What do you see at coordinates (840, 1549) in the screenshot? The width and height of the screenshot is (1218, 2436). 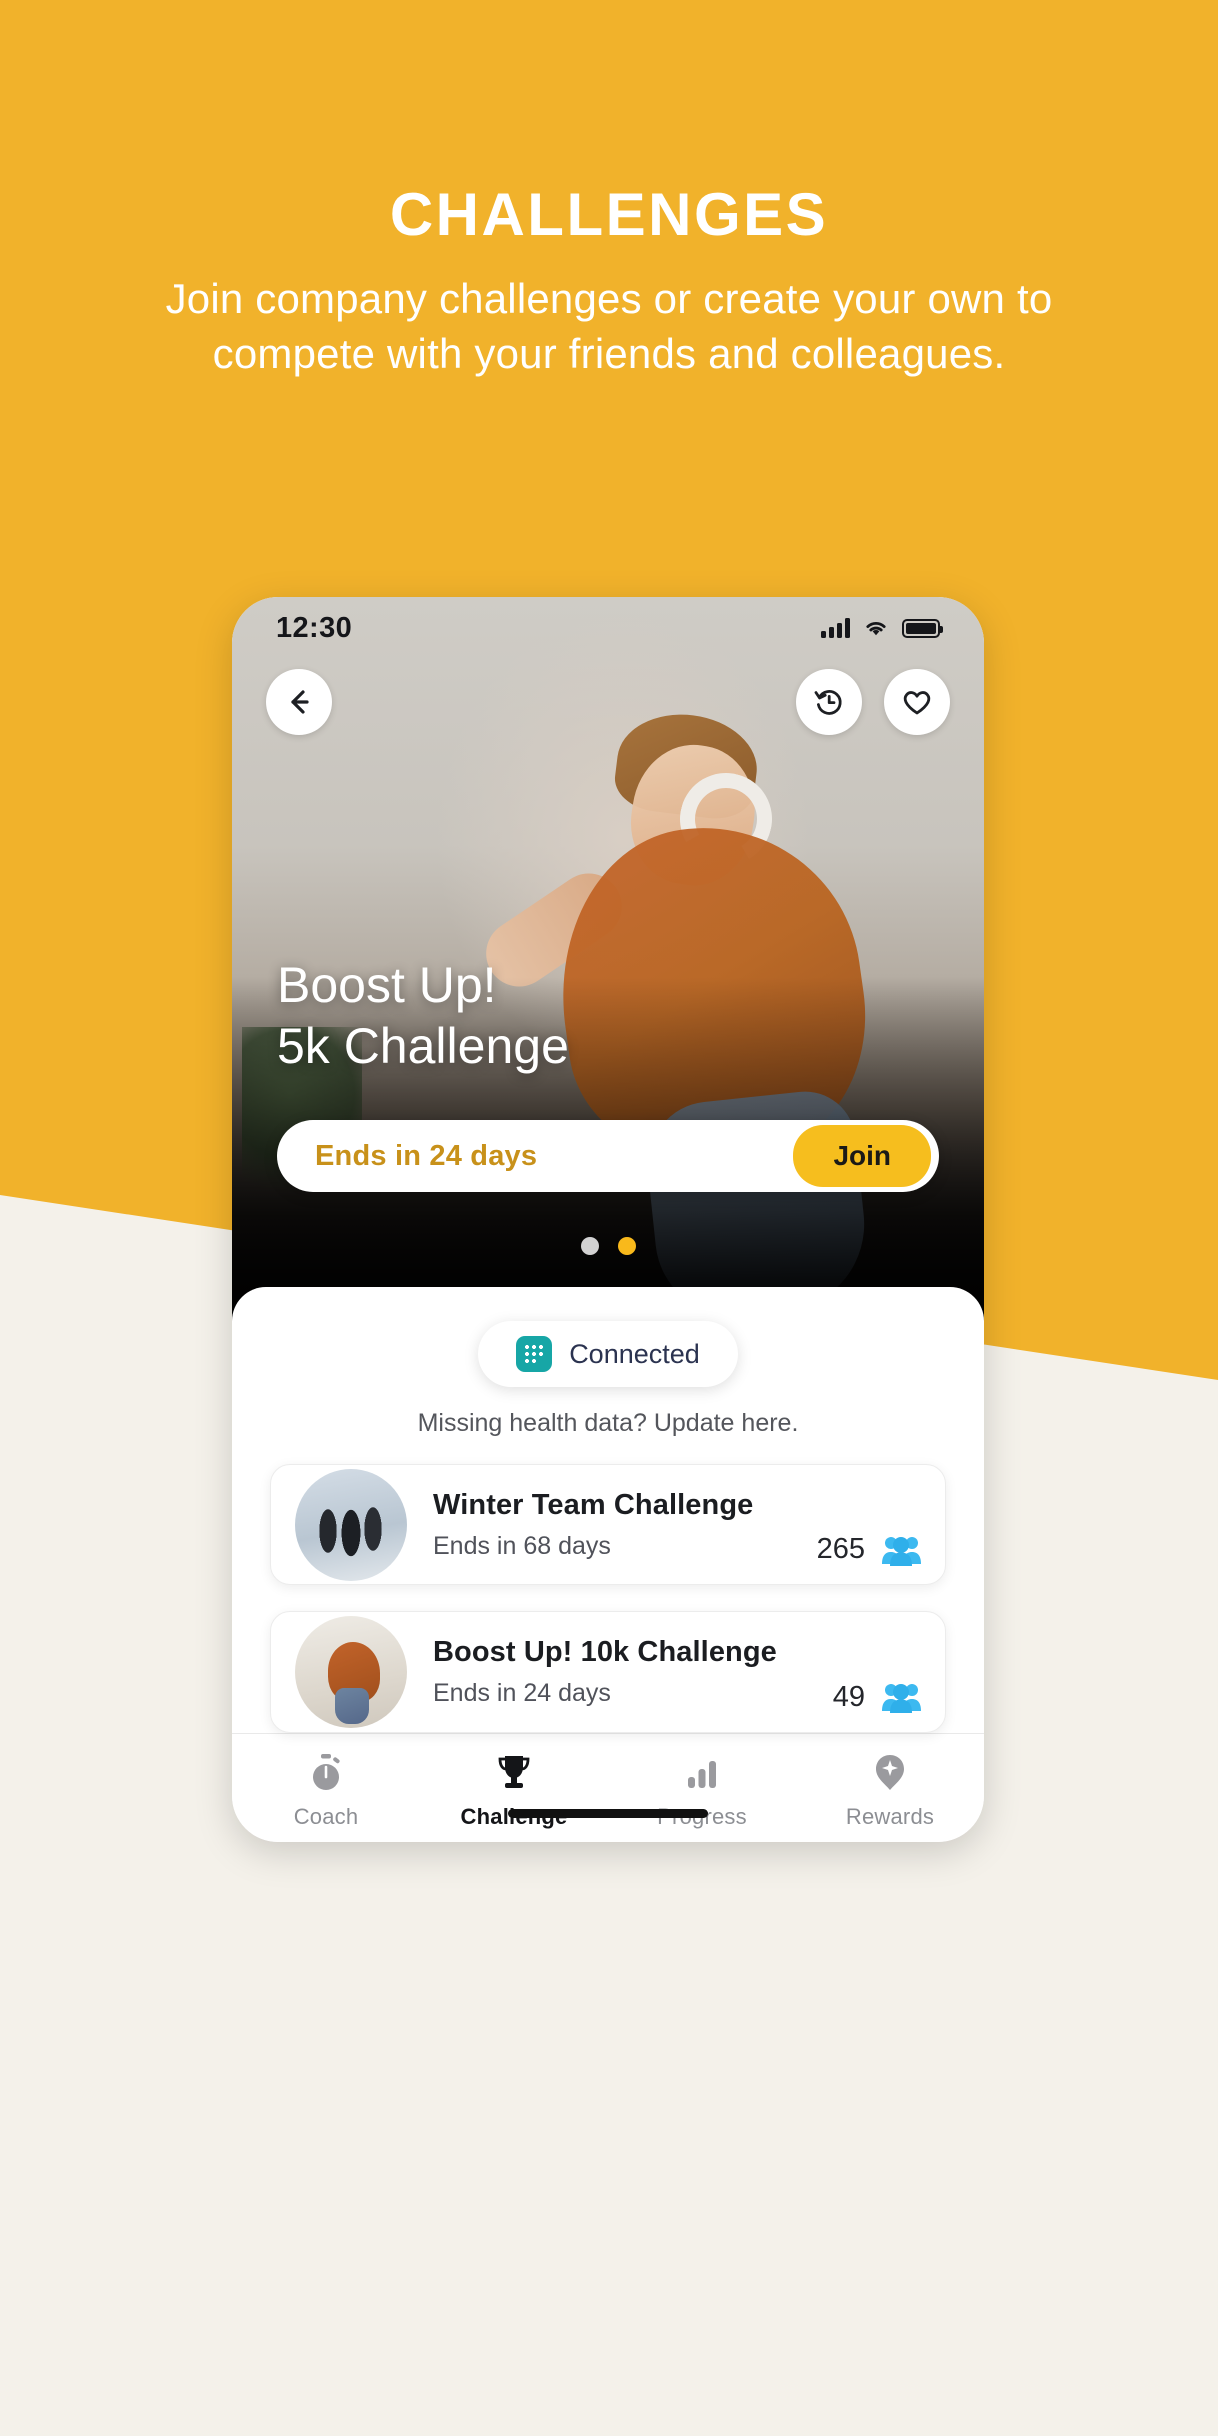 I see `participants-count: 265` at bounding box center [840, 1549].